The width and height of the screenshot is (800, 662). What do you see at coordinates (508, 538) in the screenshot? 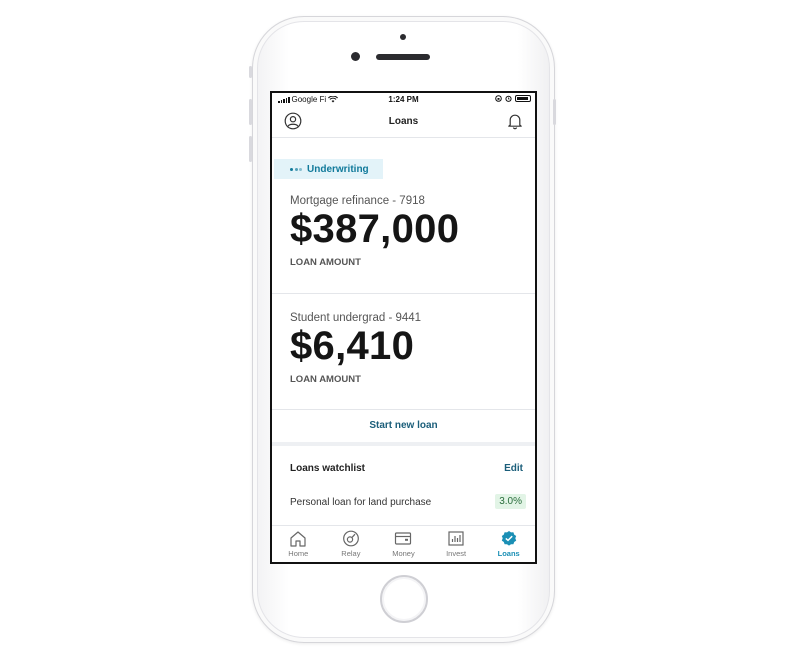
I see `loans-badge-icon` at bounding box center [508, 538].